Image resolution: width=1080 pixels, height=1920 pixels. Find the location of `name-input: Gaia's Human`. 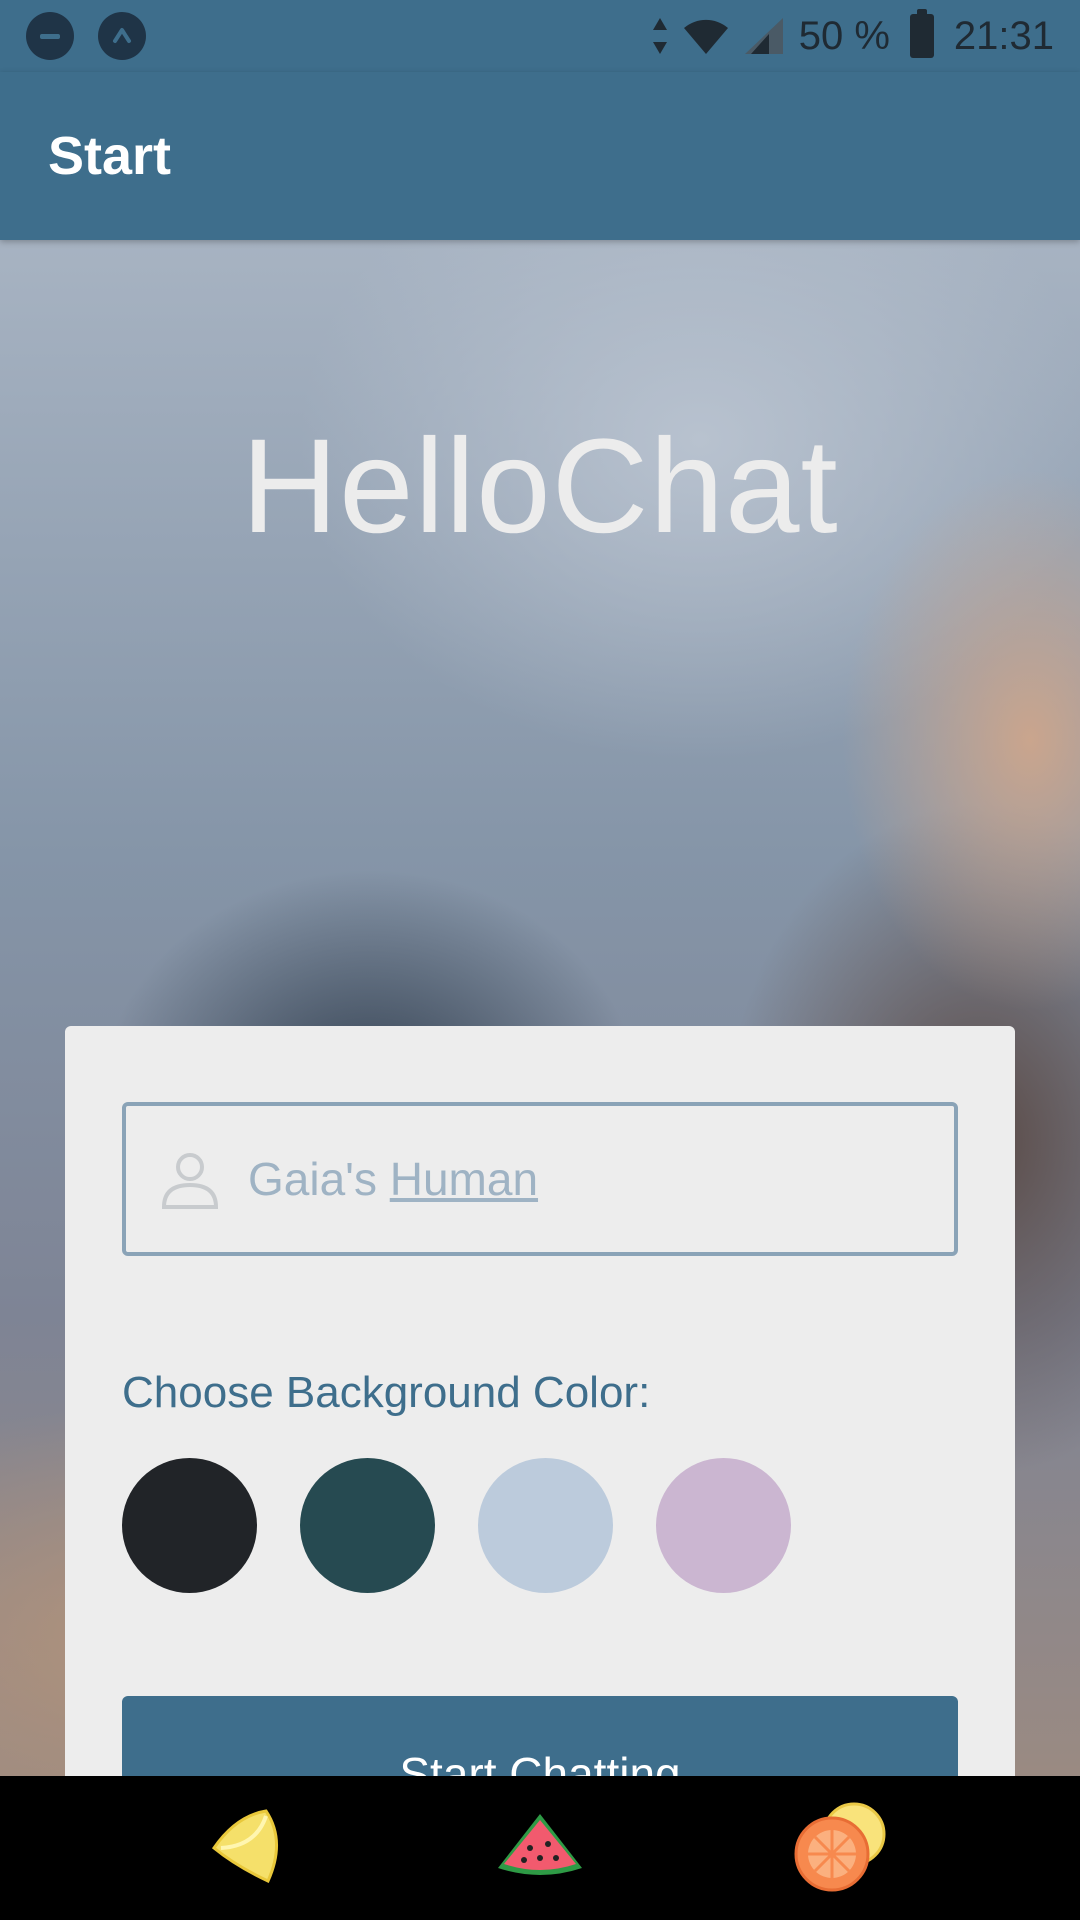

name-input: Gaia's Human is located at coordinates (540, 1179).